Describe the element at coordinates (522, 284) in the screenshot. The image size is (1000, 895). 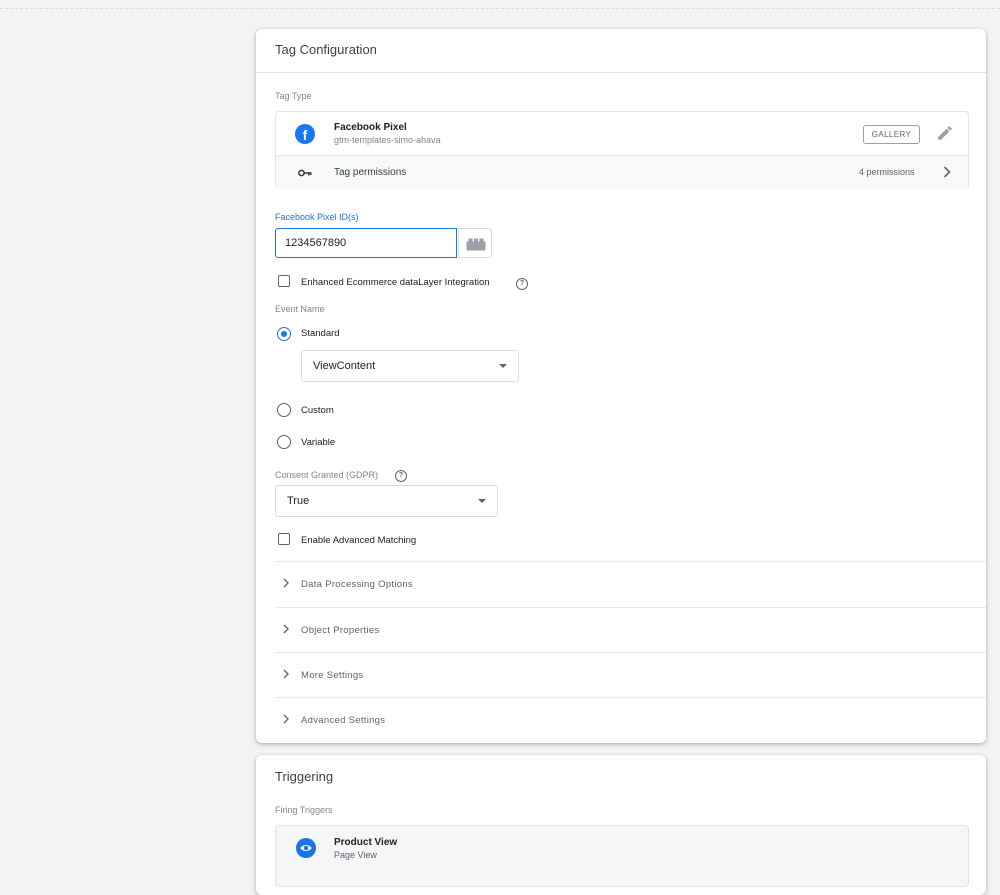
I see `help-icon: ?` at that location.